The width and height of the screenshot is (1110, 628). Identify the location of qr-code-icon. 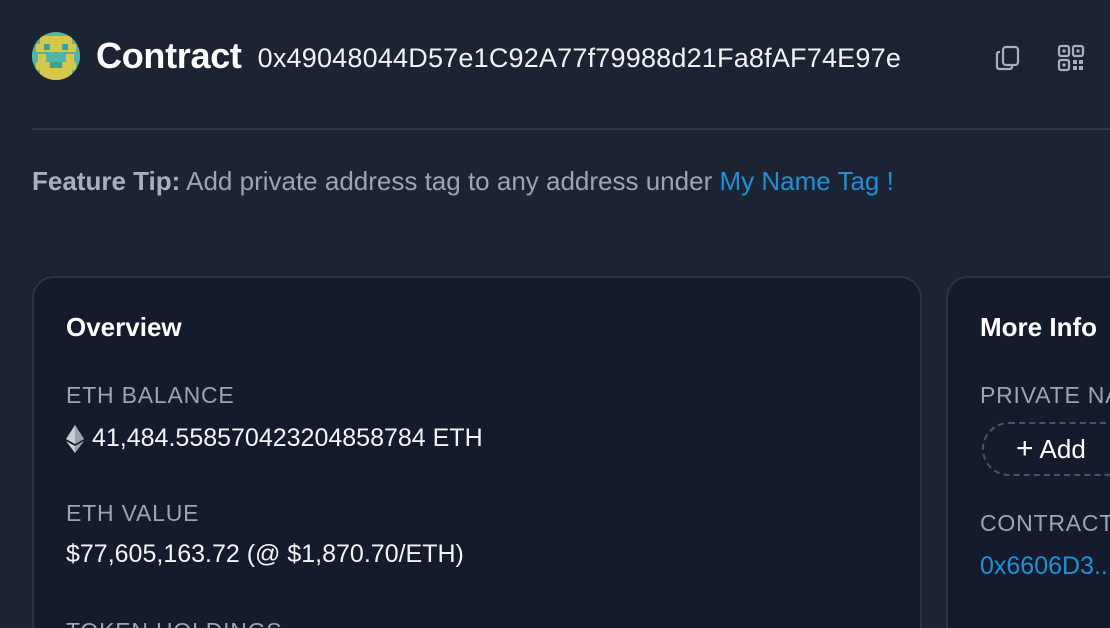
(1071, 58).